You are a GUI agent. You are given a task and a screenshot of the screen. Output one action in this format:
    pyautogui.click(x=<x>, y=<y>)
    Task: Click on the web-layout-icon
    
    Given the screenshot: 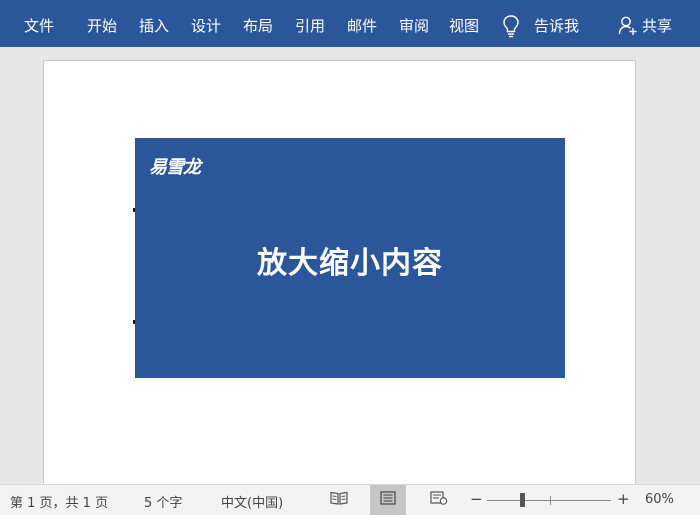 What is the action you would take?
    pyautogui.click(x=439, y=500)
    